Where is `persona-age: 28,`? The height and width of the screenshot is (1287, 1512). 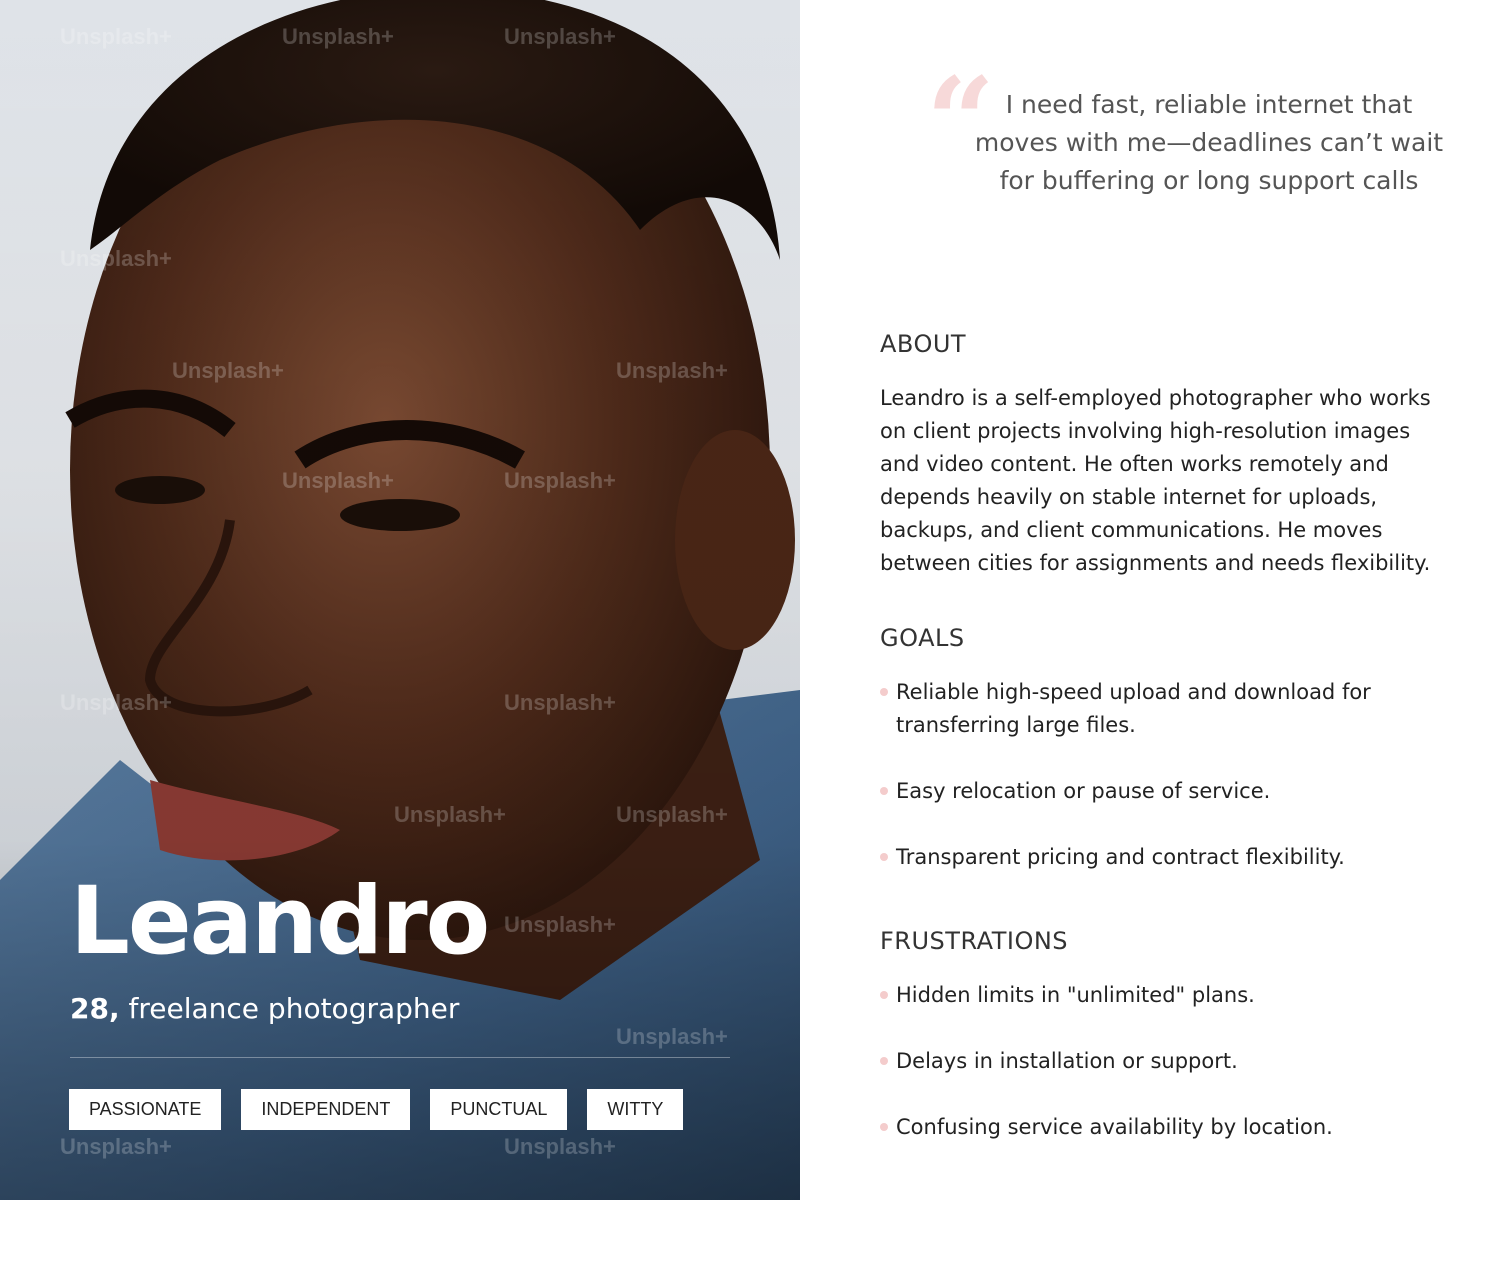
persona-age: 28, is located at coordinates (95, 1008).